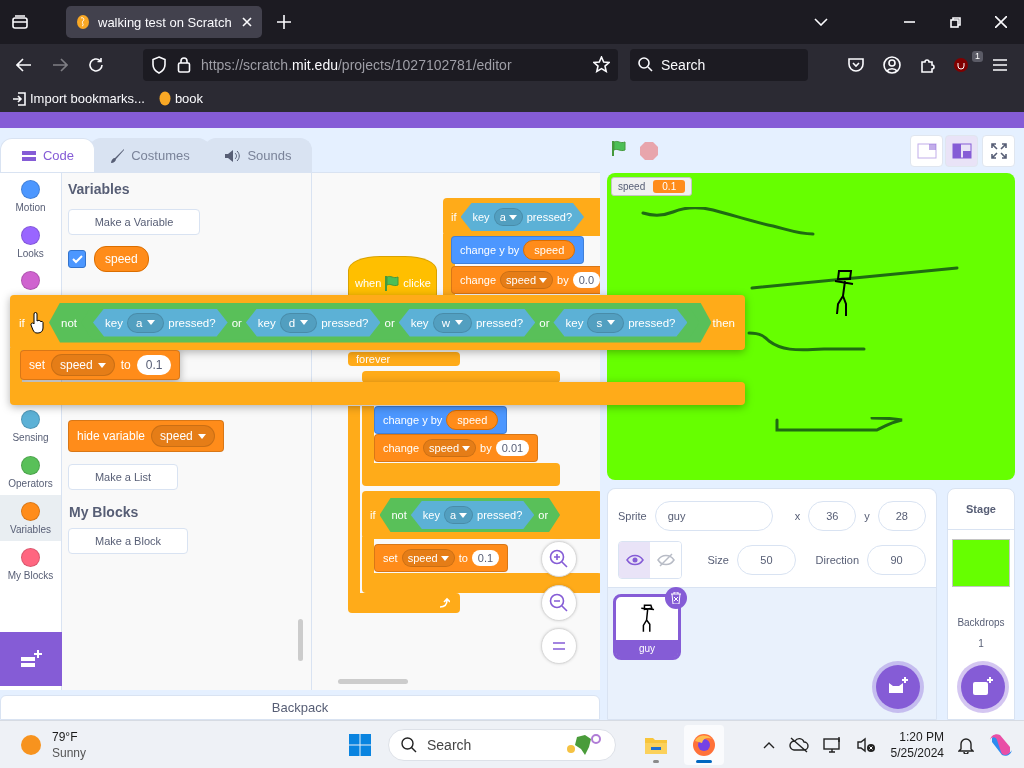 The width and height of the screenshot is (1024, 768). What do you see at coordinates (676, 598) in the screenshot?
I see `delete-button` at bounding box center [676, 598].